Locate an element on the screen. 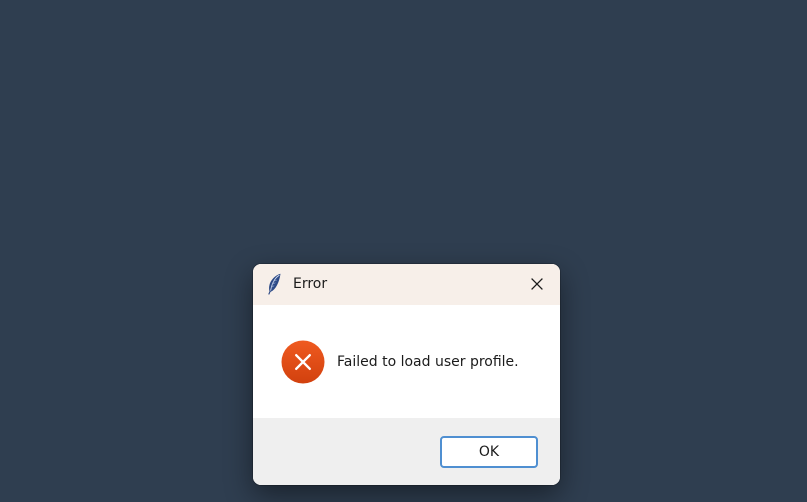 The image size is (807, 502). dialog-footer: OK is located at coordinates (406, 451).